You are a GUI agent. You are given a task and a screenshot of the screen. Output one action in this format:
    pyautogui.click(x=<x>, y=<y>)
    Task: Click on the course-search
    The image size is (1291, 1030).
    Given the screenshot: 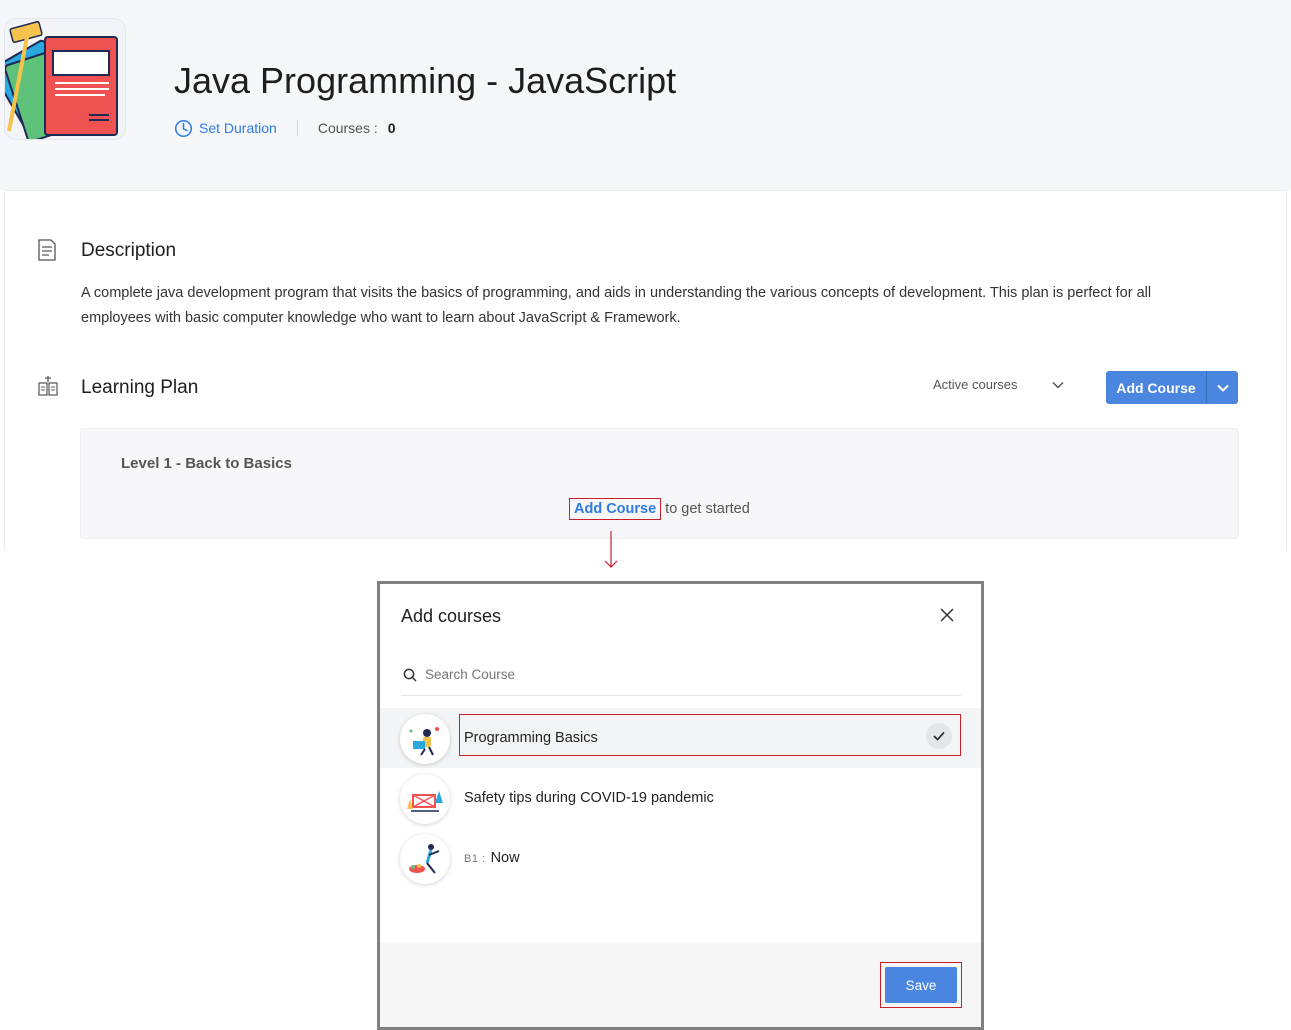 What is the action you would take?
    pyautogui.click(x=681, y=675)
    